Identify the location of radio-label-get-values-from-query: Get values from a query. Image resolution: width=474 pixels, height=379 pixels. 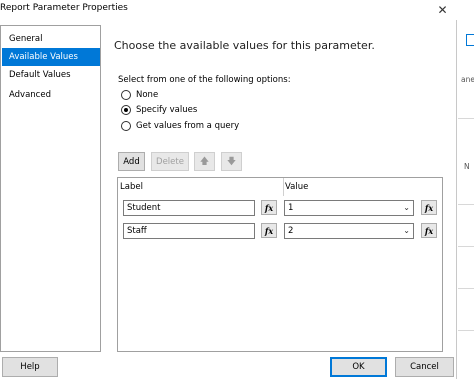
(188, 126).